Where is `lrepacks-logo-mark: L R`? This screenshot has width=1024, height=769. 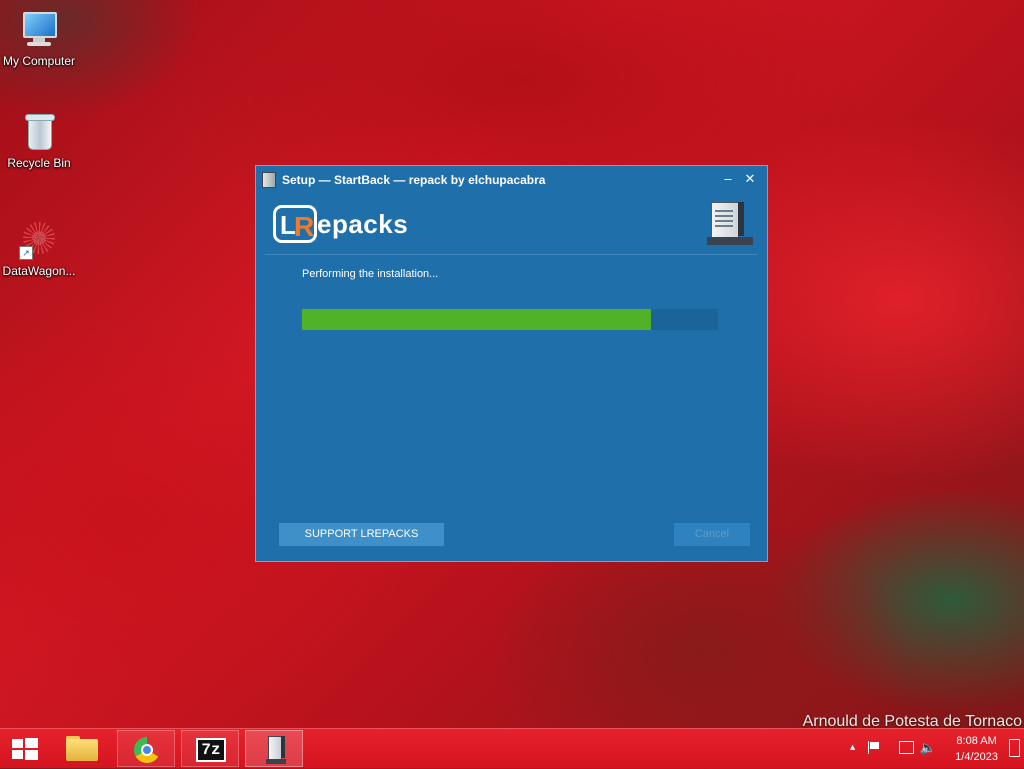
lrepacks-logo-mark: L R is located at coordinates (295, 224).